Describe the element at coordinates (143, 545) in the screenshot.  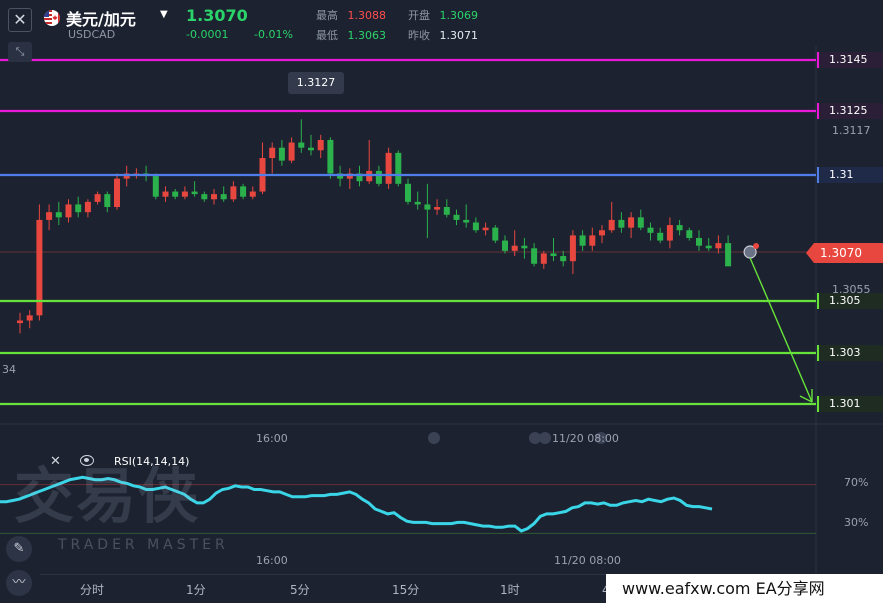
I see `watermark-subtitle: TRADER MASTER` at that location.